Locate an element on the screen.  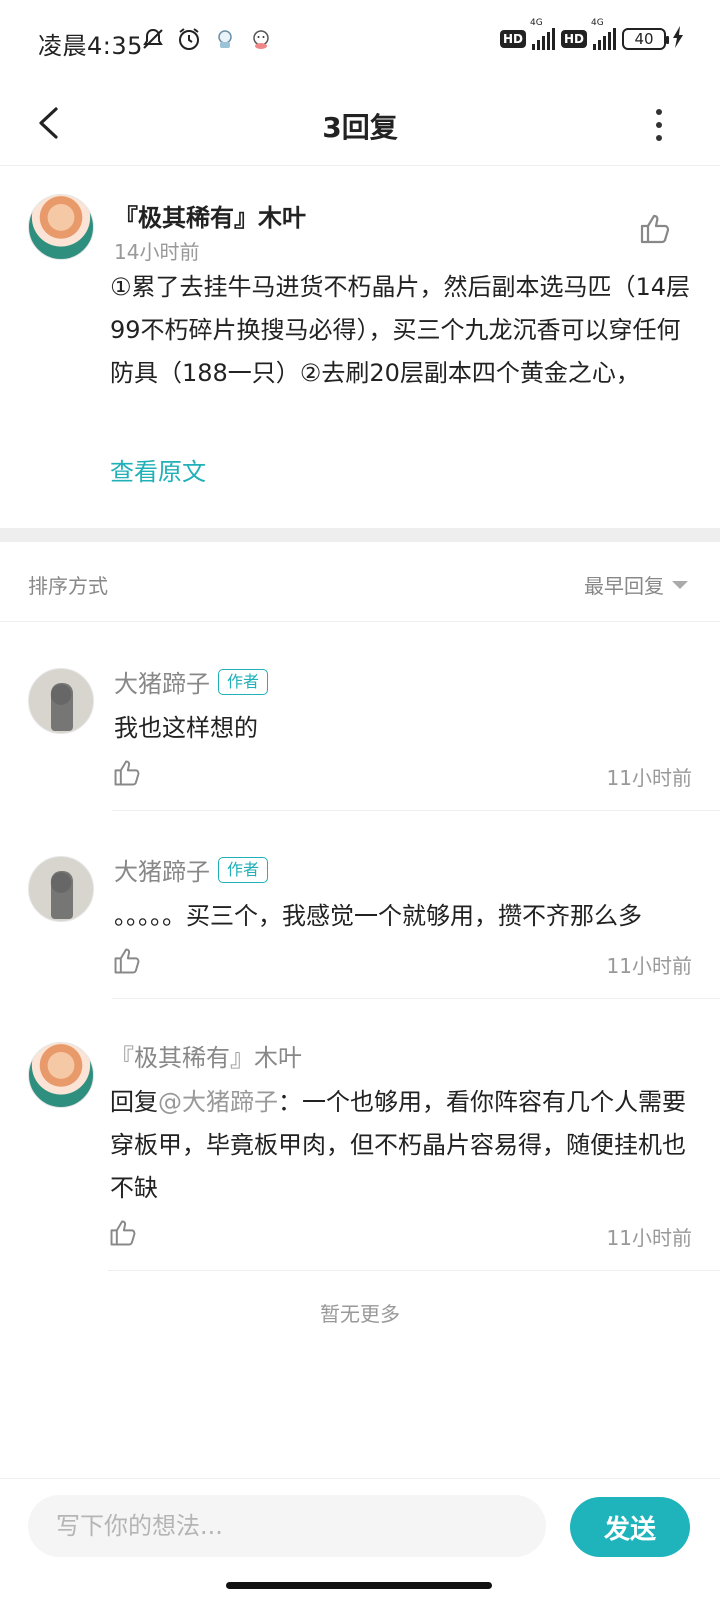
status-time: 凌晨4:35 is located at coordinates (90, 46).